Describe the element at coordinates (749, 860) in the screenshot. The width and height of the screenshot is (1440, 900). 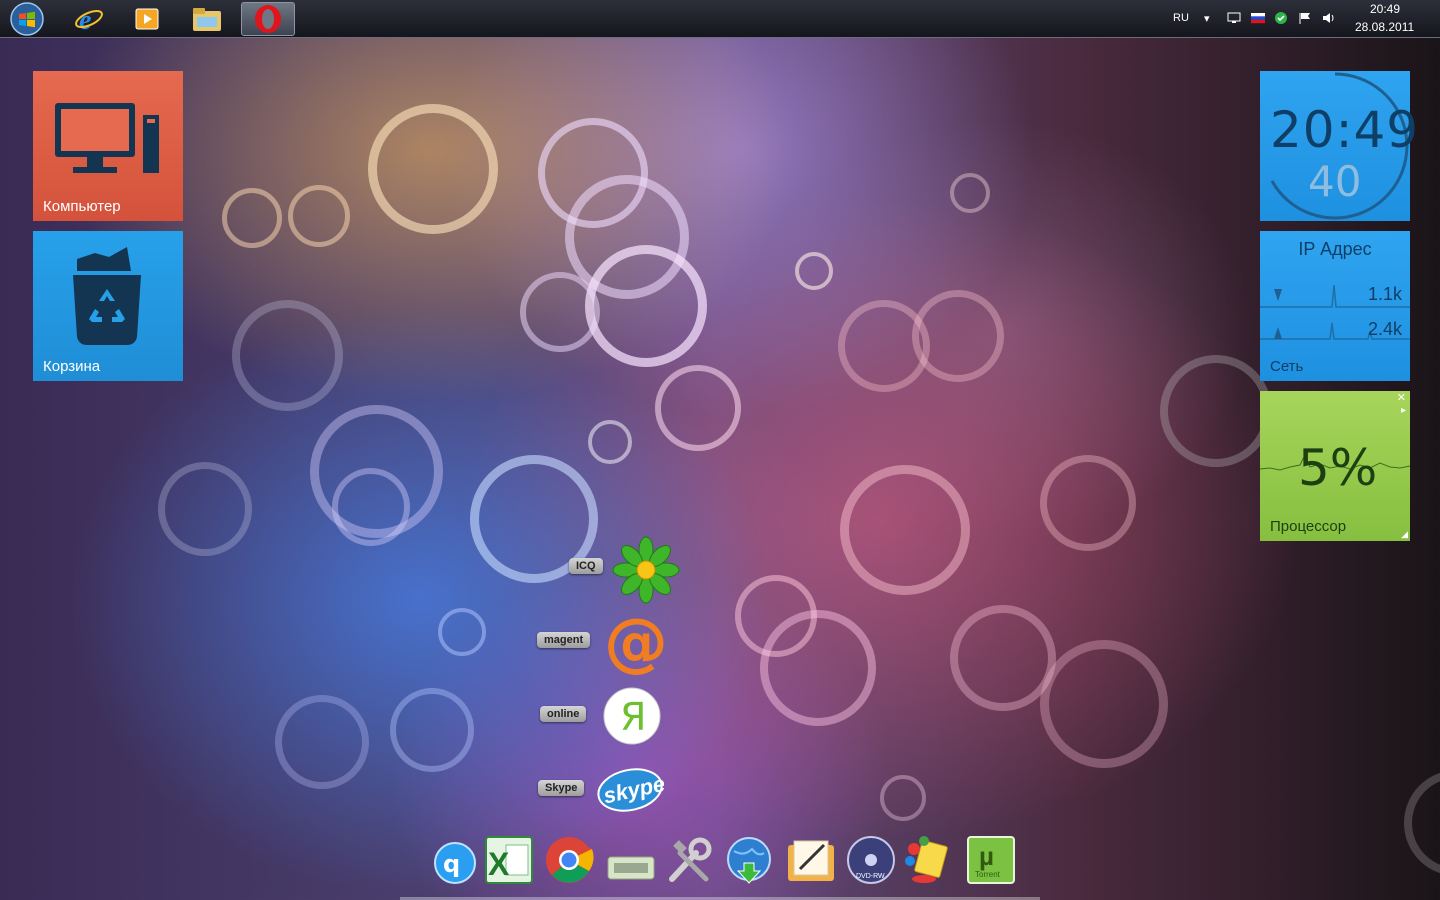
I see `globe-download-icon` at that location.